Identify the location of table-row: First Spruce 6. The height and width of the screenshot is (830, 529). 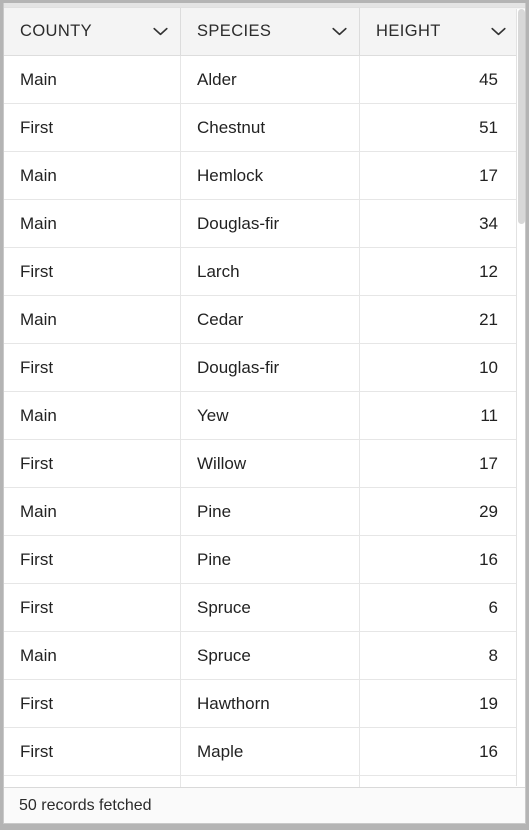
(264, 608).